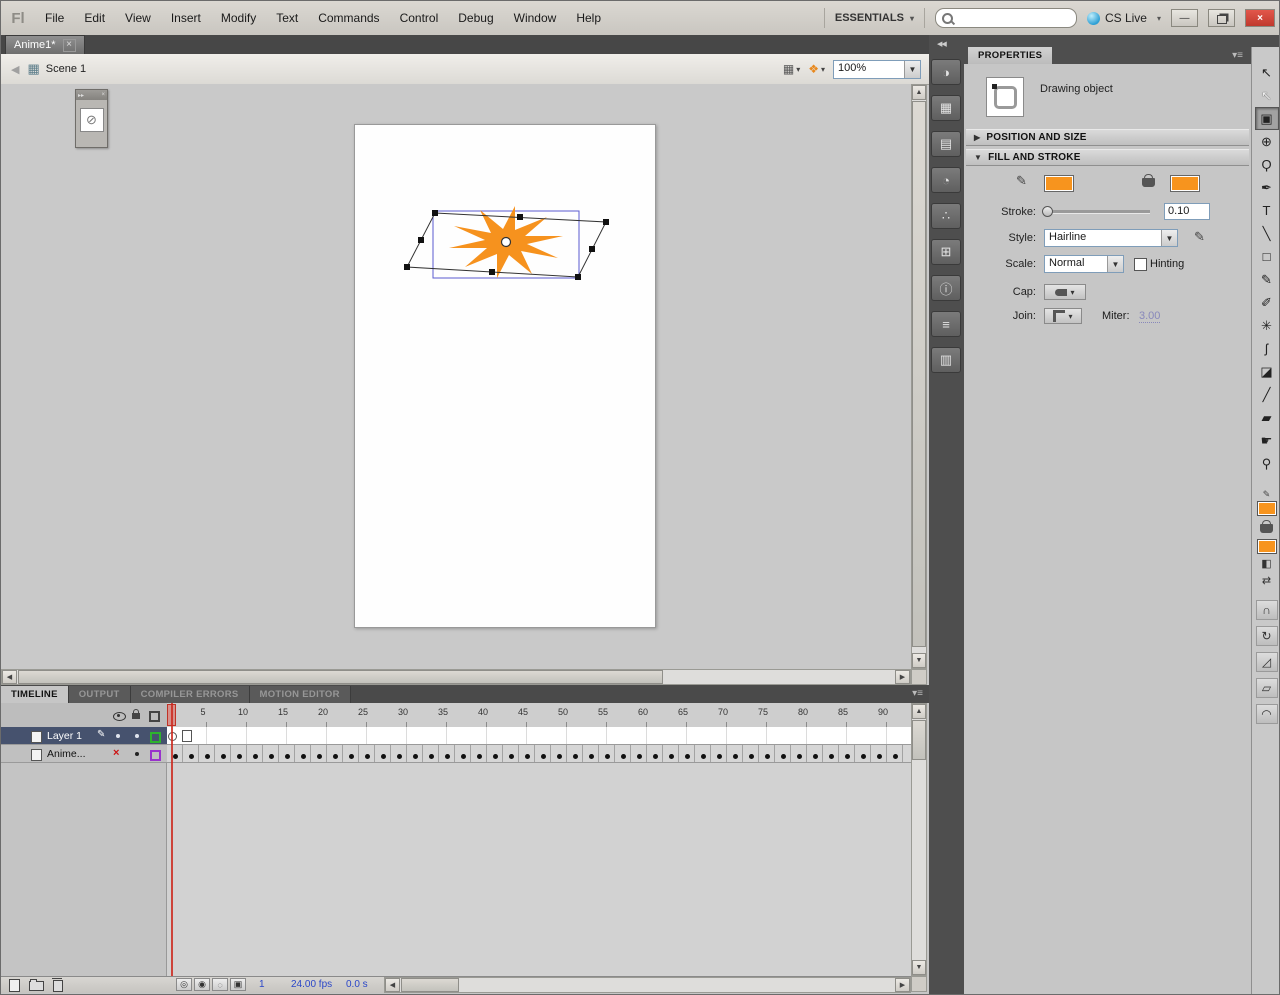 Image resolution: width=1280 pixels, height=995 pixels. Describe the element at coordinates (57, 985) in the screenshot. I see `delete-layer-button` at that location.